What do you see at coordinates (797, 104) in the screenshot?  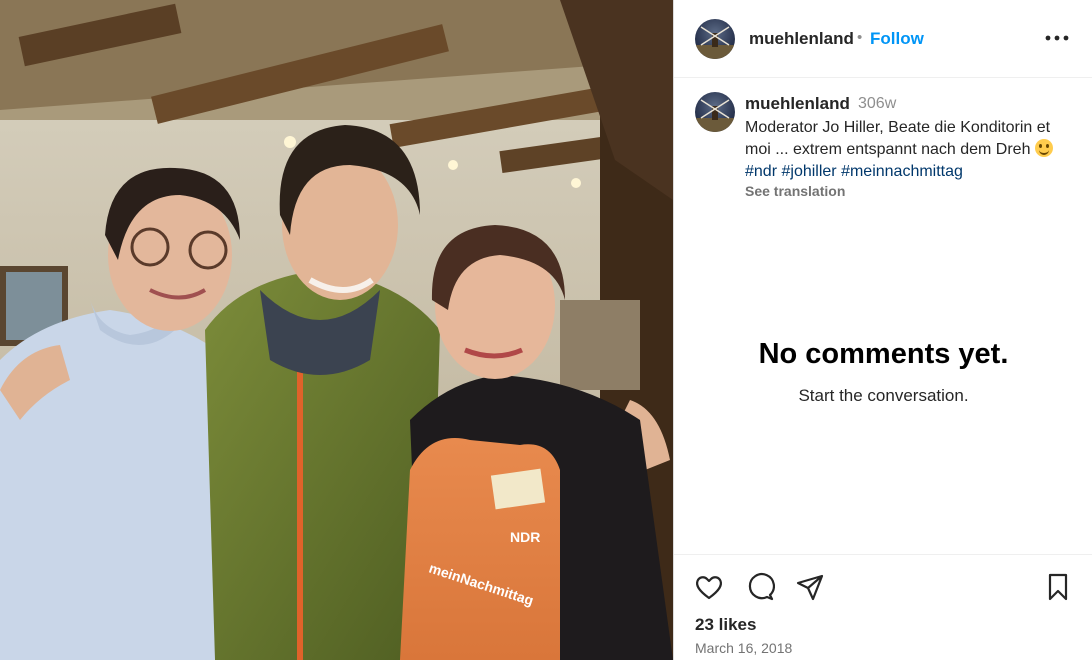 I see `caption-username: muehlenland` at bounding box center [797, 104].